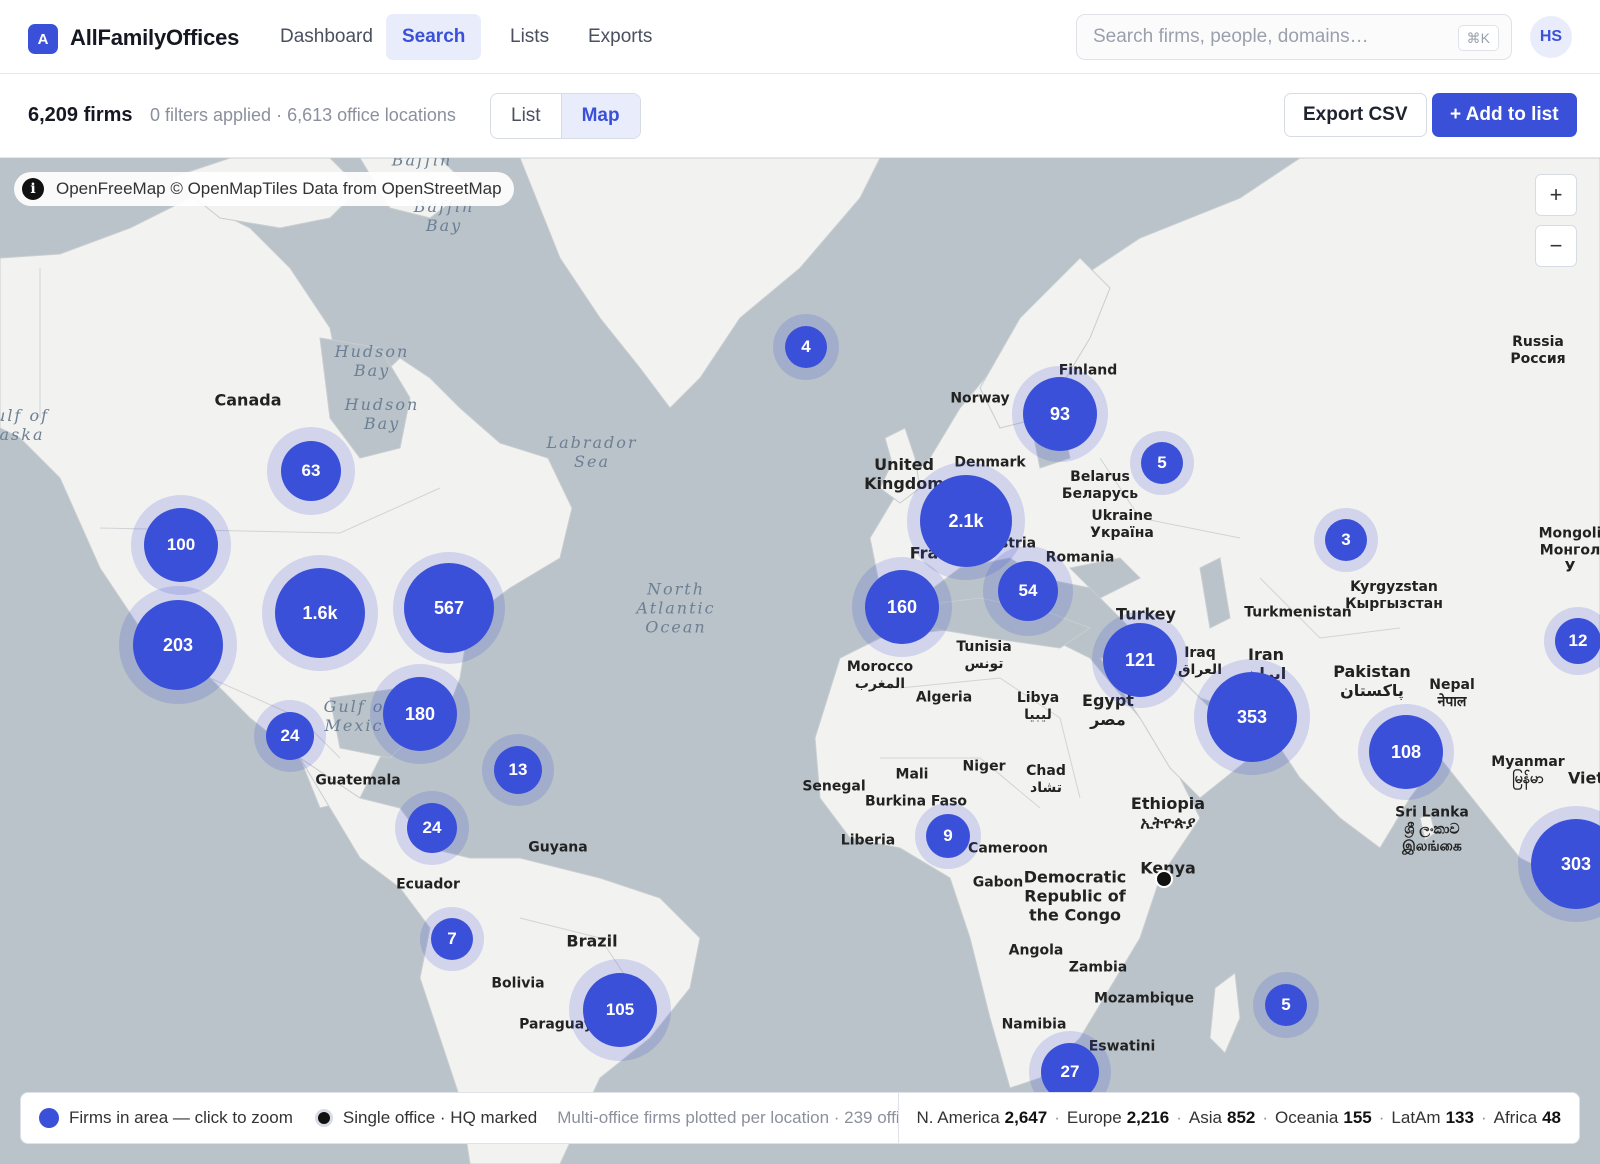 This screenshot has width=1600, height=1164. What do you see at coordinates (49, 1118) in the screenshot?
I see `cluster-legend-icon` at bounding box center [49, 1118].